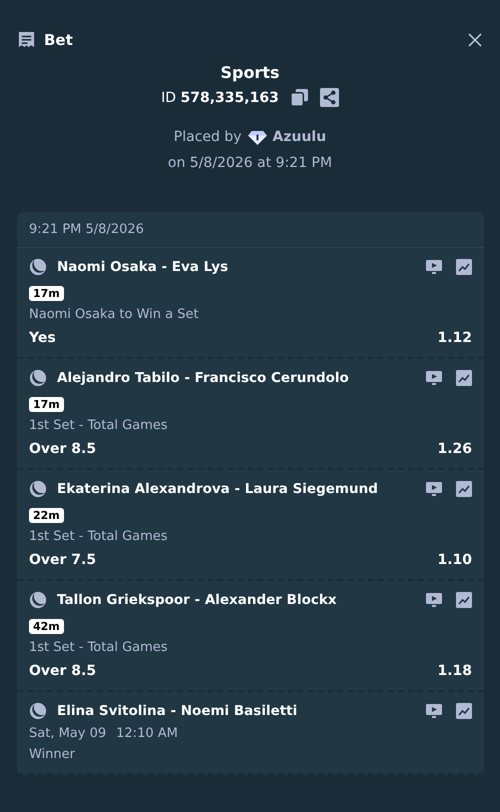 The width and height of the screenshot is (500, 812). I want to click on odds: 1.12, so click(454, 338).